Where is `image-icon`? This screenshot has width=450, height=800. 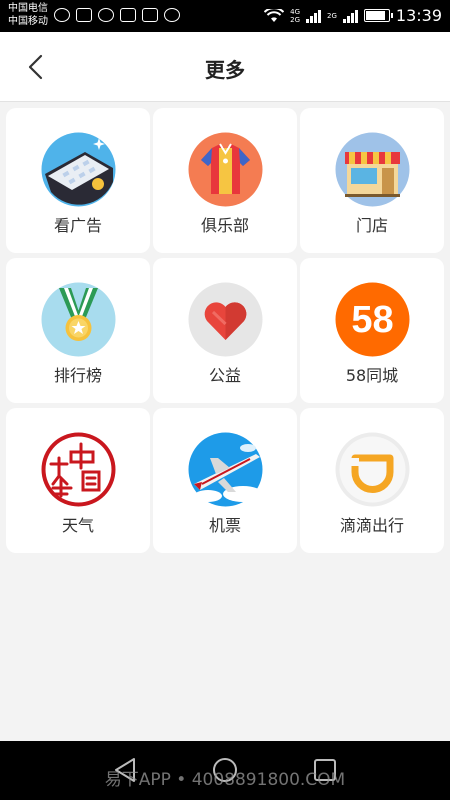
image-icon is located at coordinates (128, 15).